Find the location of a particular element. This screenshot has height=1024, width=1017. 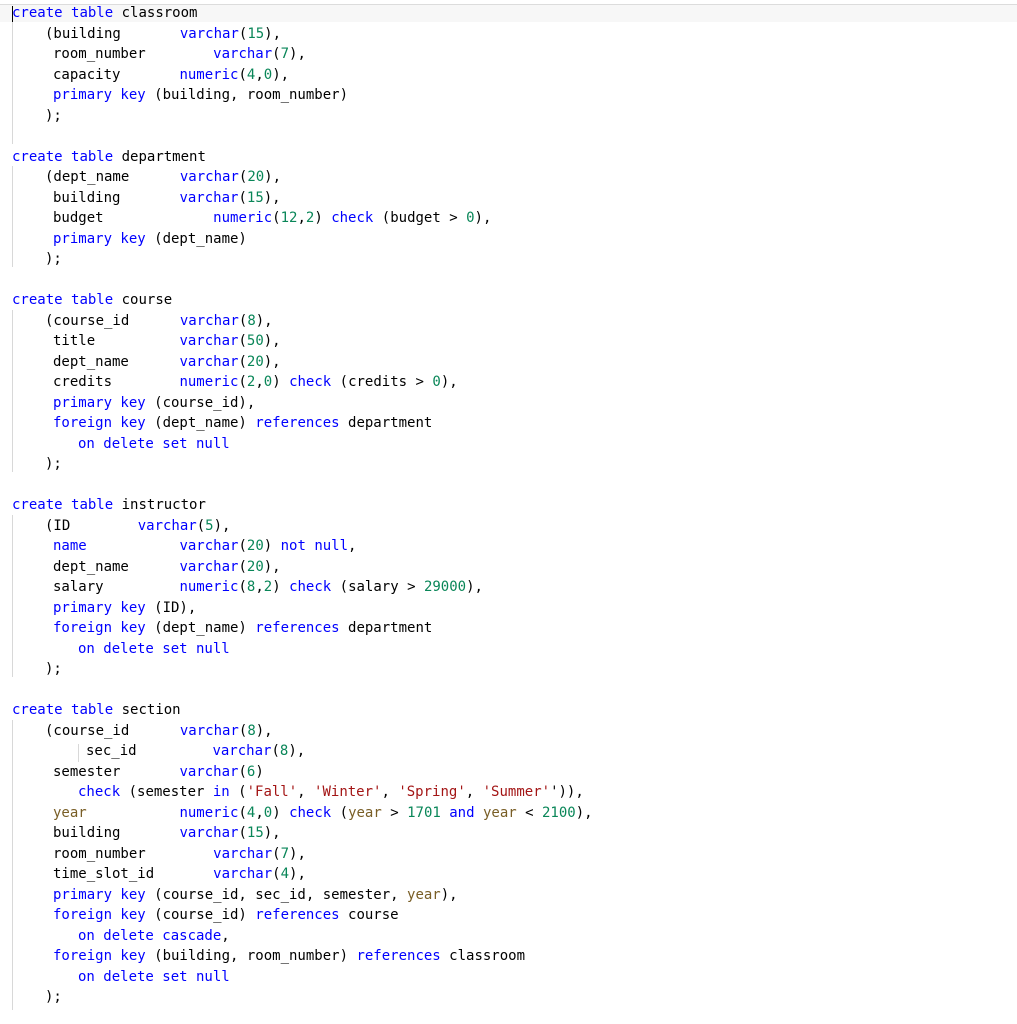

code-line: sec_id varchar(8), is located at coordinates (195, 751).